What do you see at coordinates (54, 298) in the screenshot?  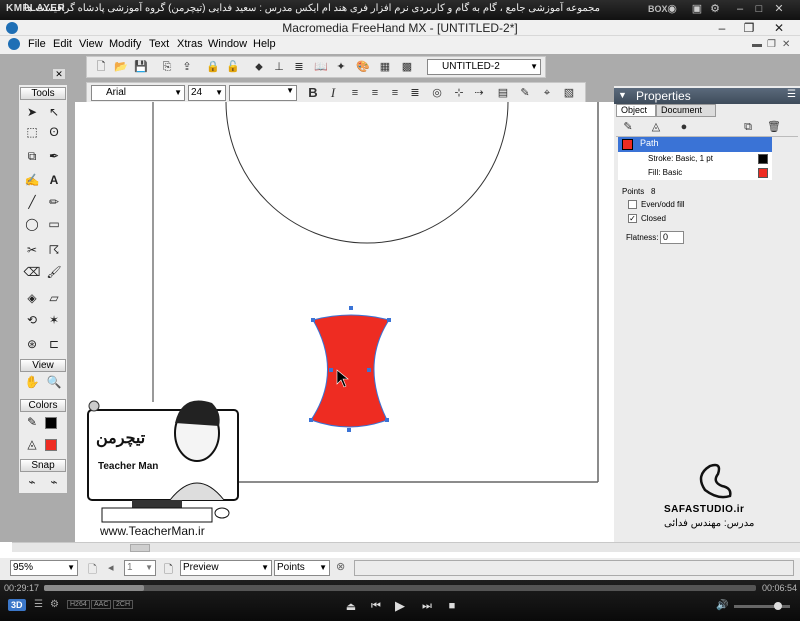 I see `skew-tool-icon: ▱` at bounding box center [54, 298].